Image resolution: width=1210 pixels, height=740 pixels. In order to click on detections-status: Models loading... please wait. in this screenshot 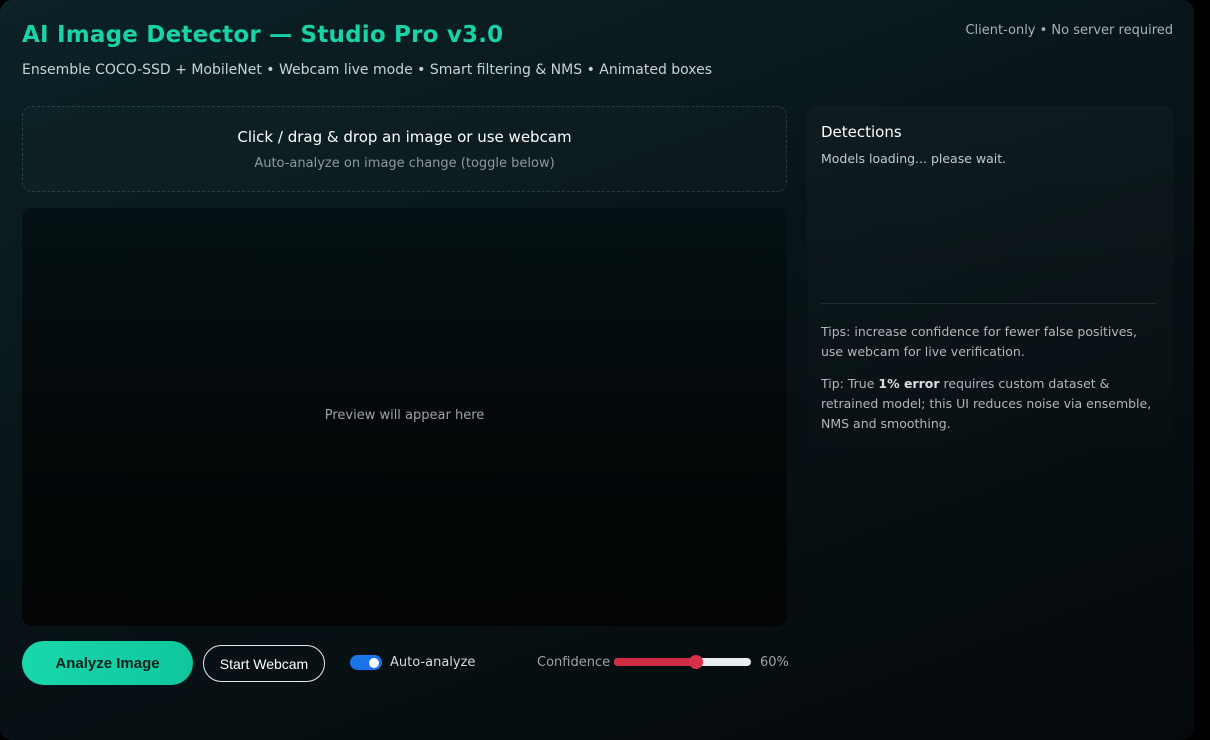, I will do `click(914, 158)`.